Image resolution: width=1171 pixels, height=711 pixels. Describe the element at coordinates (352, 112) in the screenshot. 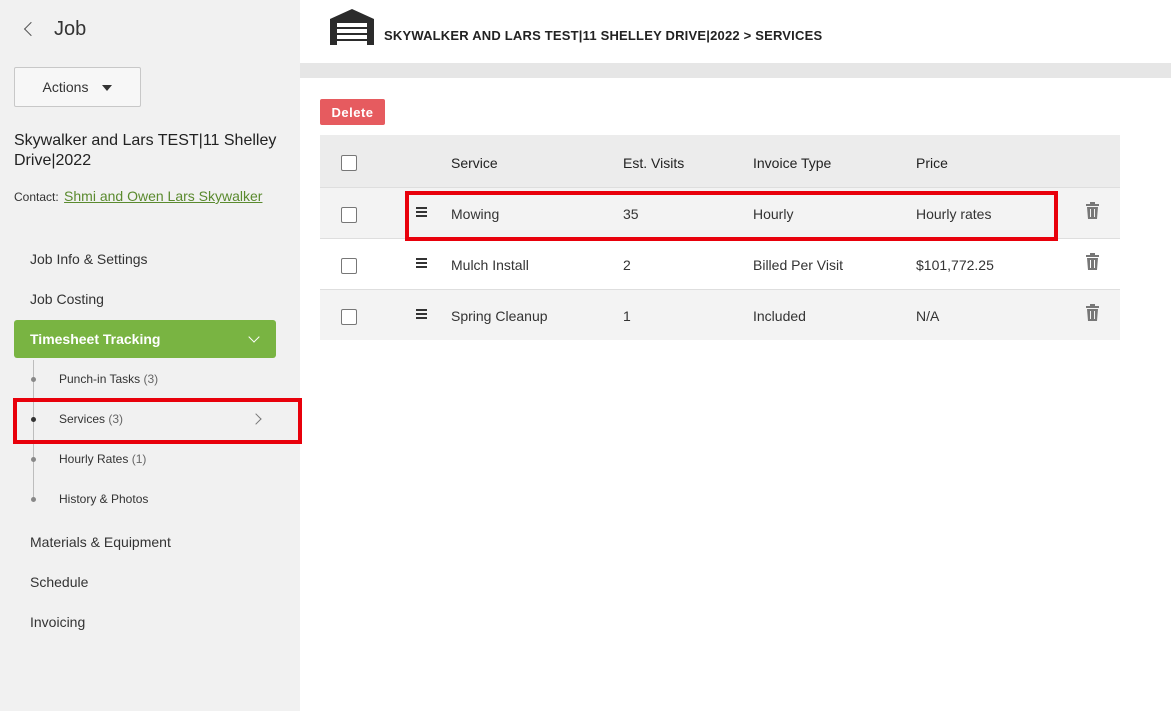

I see `delete-button: Delete` at that location.